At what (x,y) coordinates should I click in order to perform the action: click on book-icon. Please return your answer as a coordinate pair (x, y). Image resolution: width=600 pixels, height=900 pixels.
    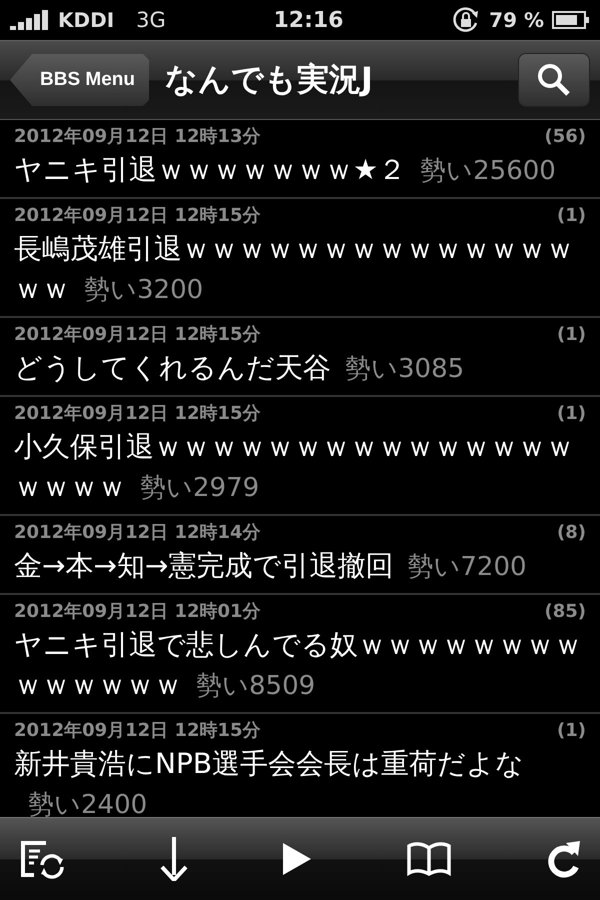
    Looking at the image, I should click on (429, 859).